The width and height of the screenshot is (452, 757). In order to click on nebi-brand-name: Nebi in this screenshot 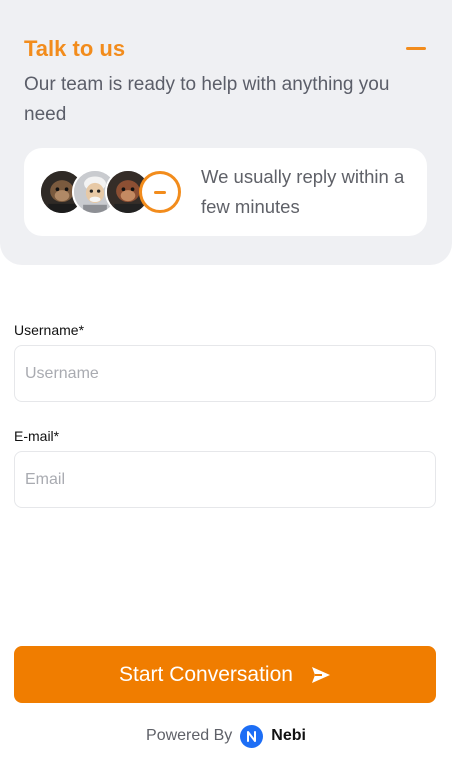, I will do `click(288, 736)`.